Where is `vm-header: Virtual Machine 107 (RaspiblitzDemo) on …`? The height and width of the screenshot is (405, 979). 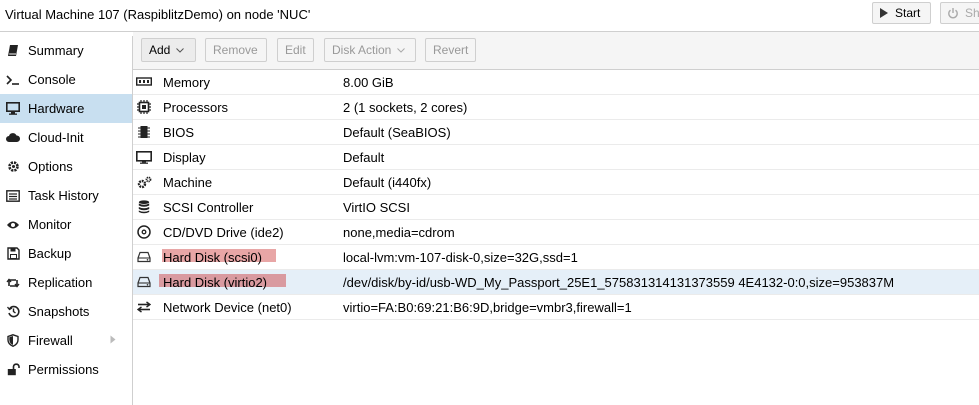
vm-header: Virtual Machine 107 (RaspiblitzDemo) on … is located at coordinates (489, 16).